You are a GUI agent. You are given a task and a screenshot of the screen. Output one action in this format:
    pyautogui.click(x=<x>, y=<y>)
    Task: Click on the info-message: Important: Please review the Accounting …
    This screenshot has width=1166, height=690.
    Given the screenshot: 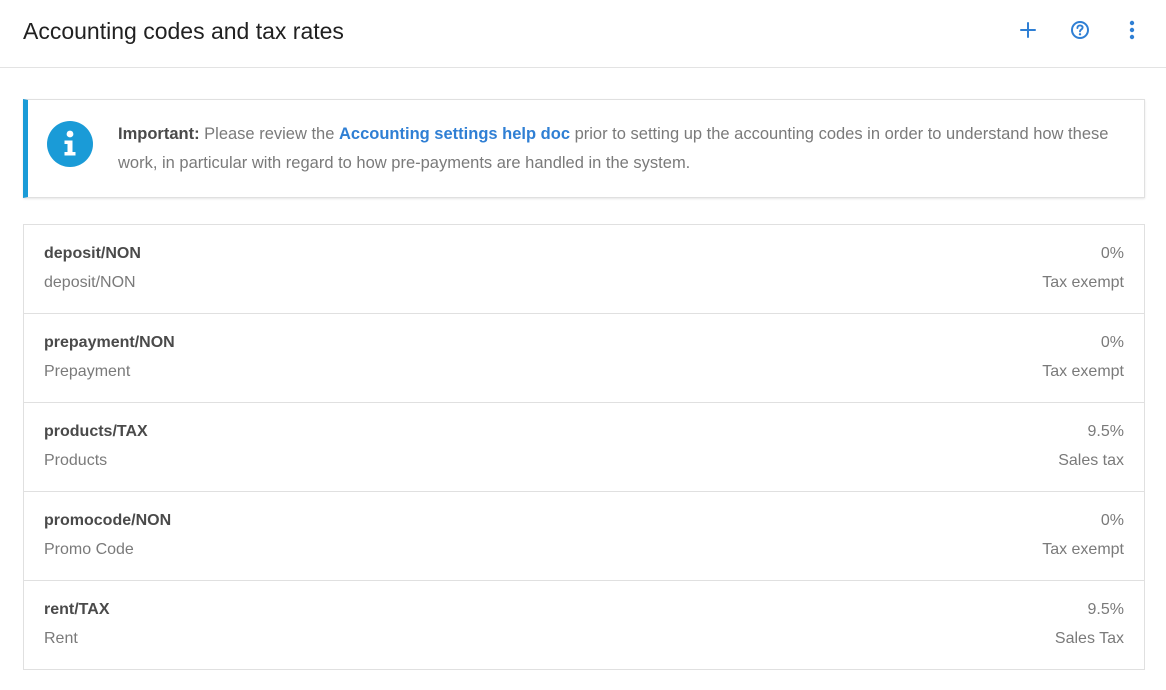 What is the action you would take?
    pyautogui.click(x=621, y=149)
    